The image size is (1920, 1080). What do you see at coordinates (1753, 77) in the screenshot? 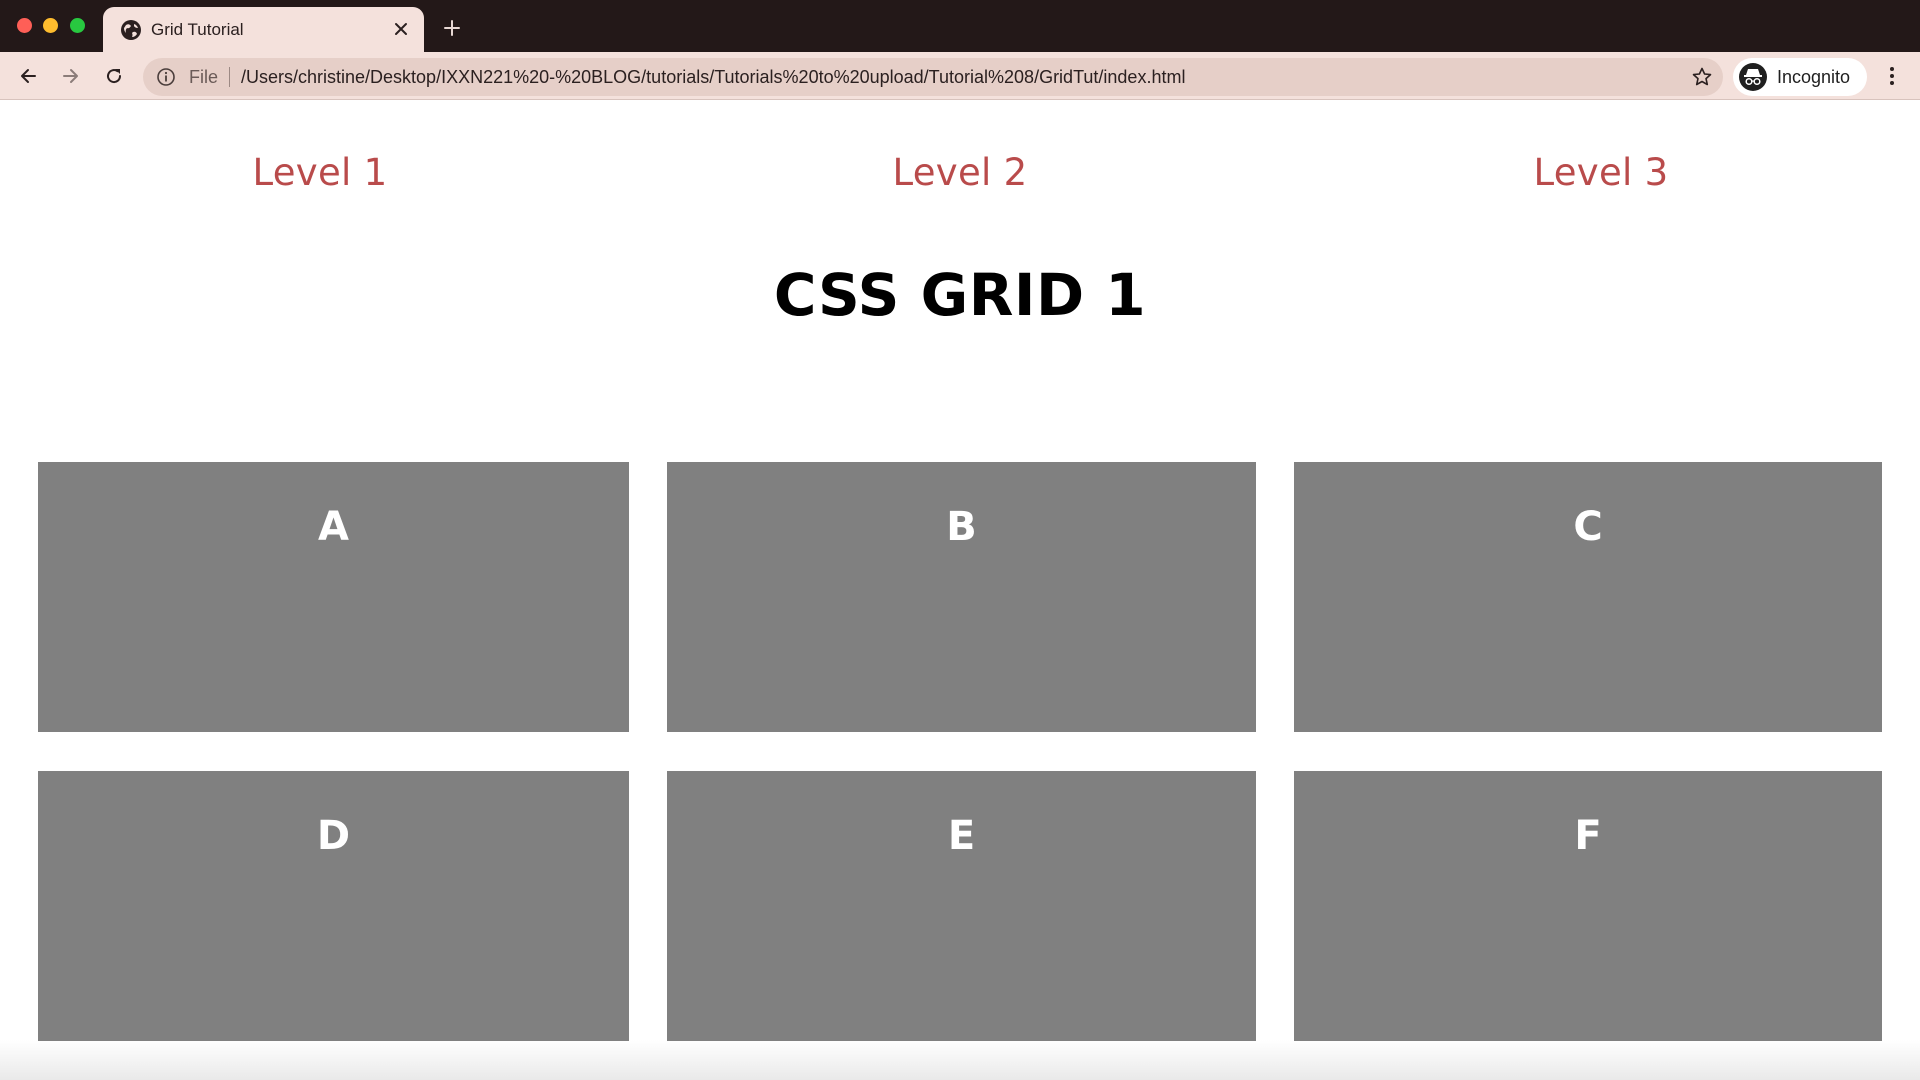
I see `incognito-icon` at bounding box center [1753, 77].